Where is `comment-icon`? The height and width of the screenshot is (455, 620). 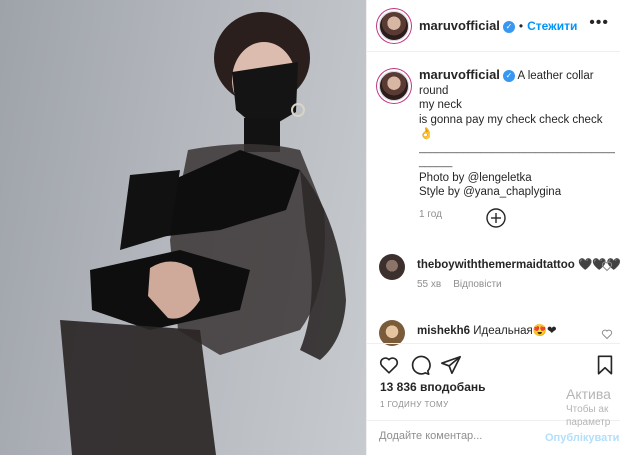
comment-icon is located at coordinates (420, 365).